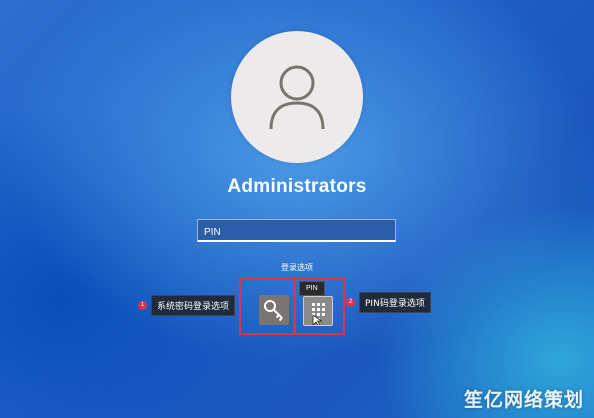 Image resolution: width=594 pixels, height=418 pixels. What do you see at coordinates (317, 319) in the screenshot?
I see `mouse-cursor-icon` at bounding box center [317, 319].